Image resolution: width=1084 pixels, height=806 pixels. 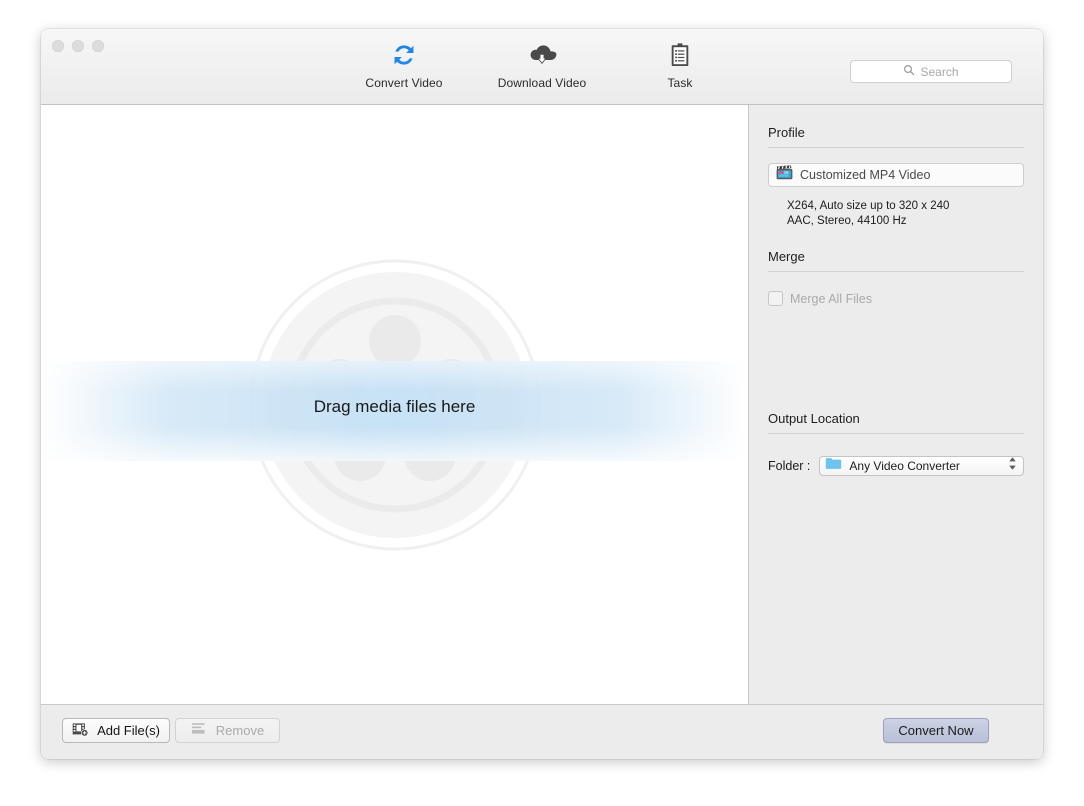 I want to click on convert-now-label: Convert Now, so click(x=936, y=730).